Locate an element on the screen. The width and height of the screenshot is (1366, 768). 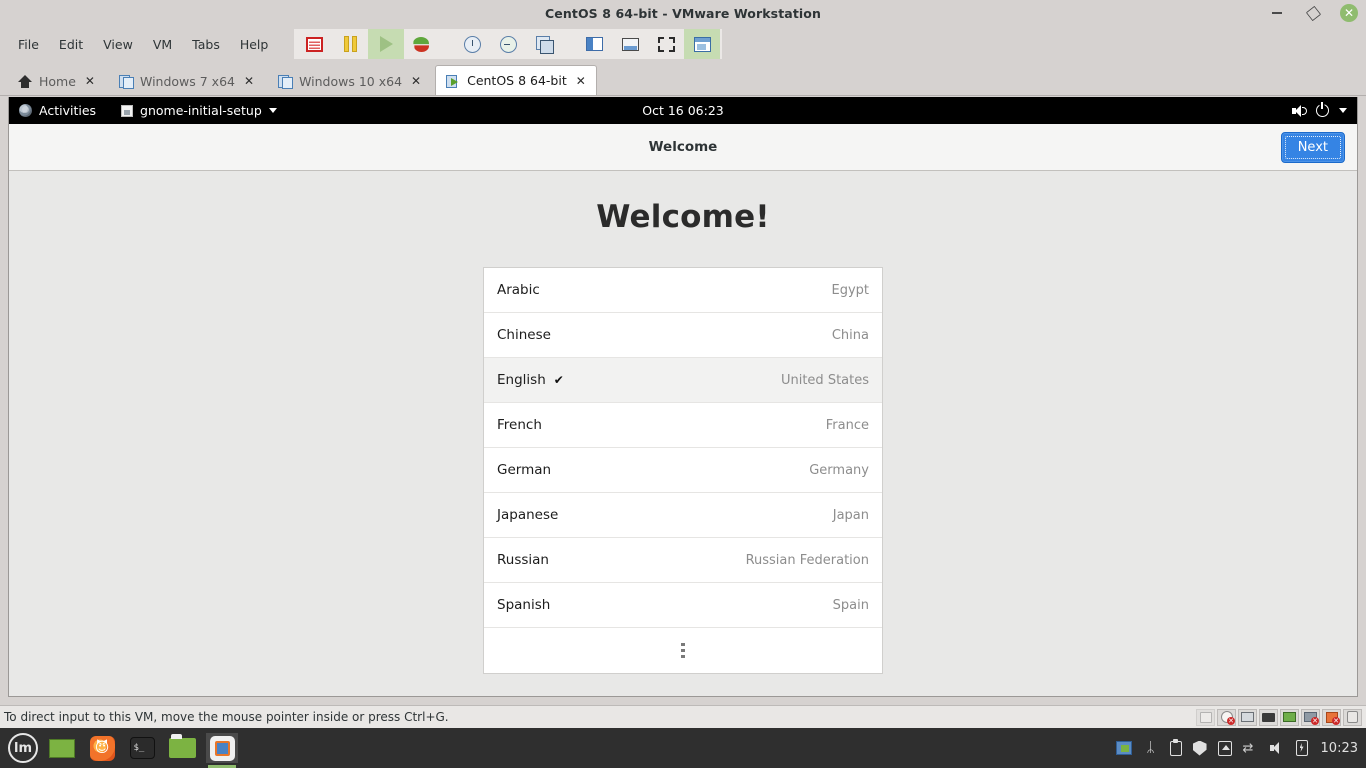
firefox-button: 😈 is located at coordinates (102, 748).